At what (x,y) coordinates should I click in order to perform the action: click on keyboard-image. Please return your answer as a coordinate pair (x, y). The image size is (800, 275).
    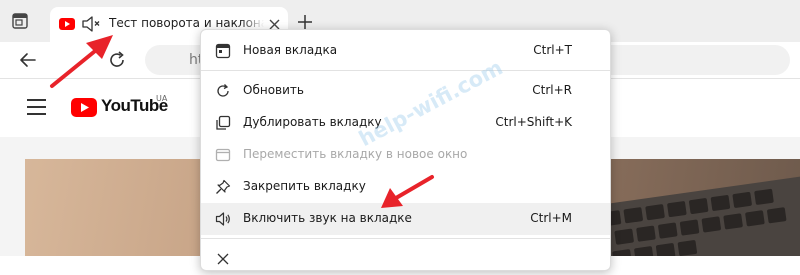
    Looking at the image, I should click on (695, 214).